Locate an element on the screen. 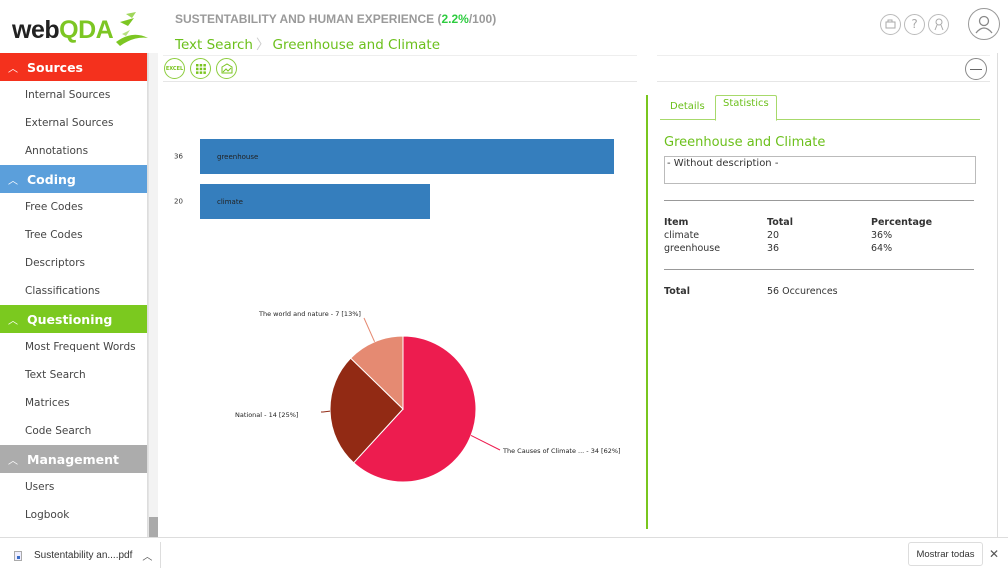  total-label: Total is located at coordinates (677, 291).